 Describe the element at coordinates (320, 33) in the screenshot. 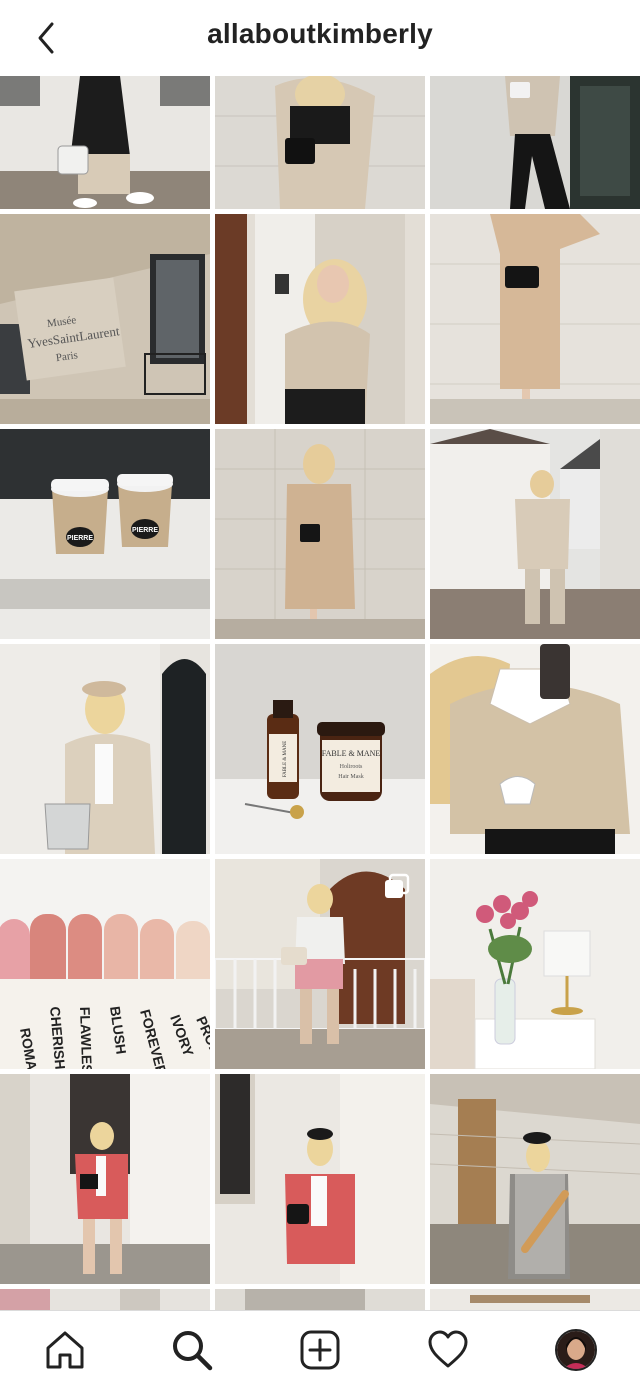

I see `profile-username: allaboutkimberly` at that location.